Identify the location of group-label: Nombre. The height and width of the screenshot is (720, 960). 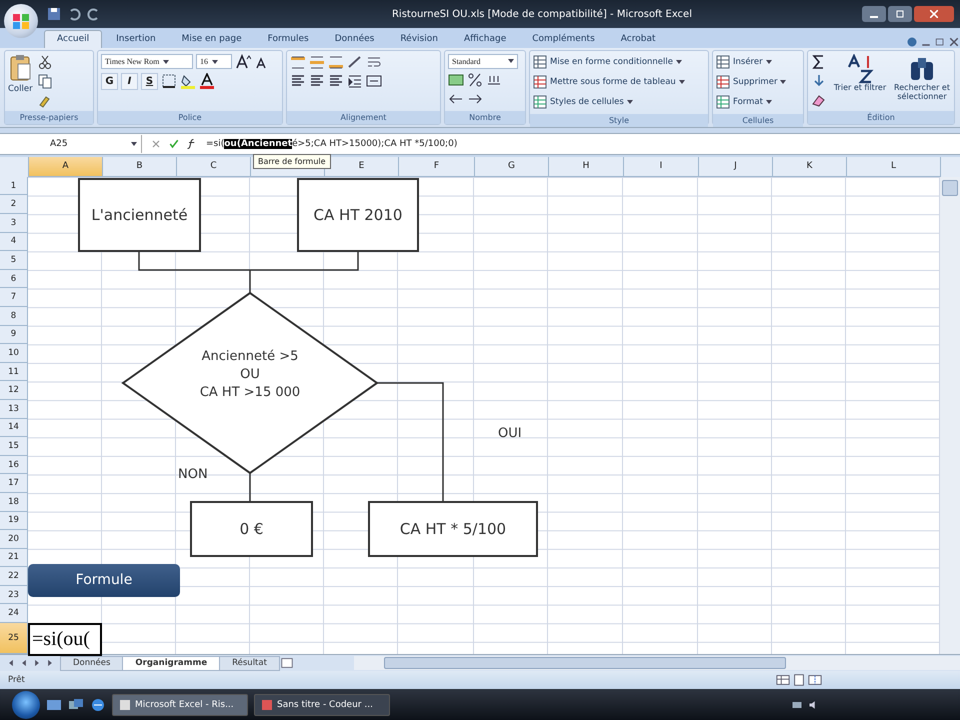
(485, 117).